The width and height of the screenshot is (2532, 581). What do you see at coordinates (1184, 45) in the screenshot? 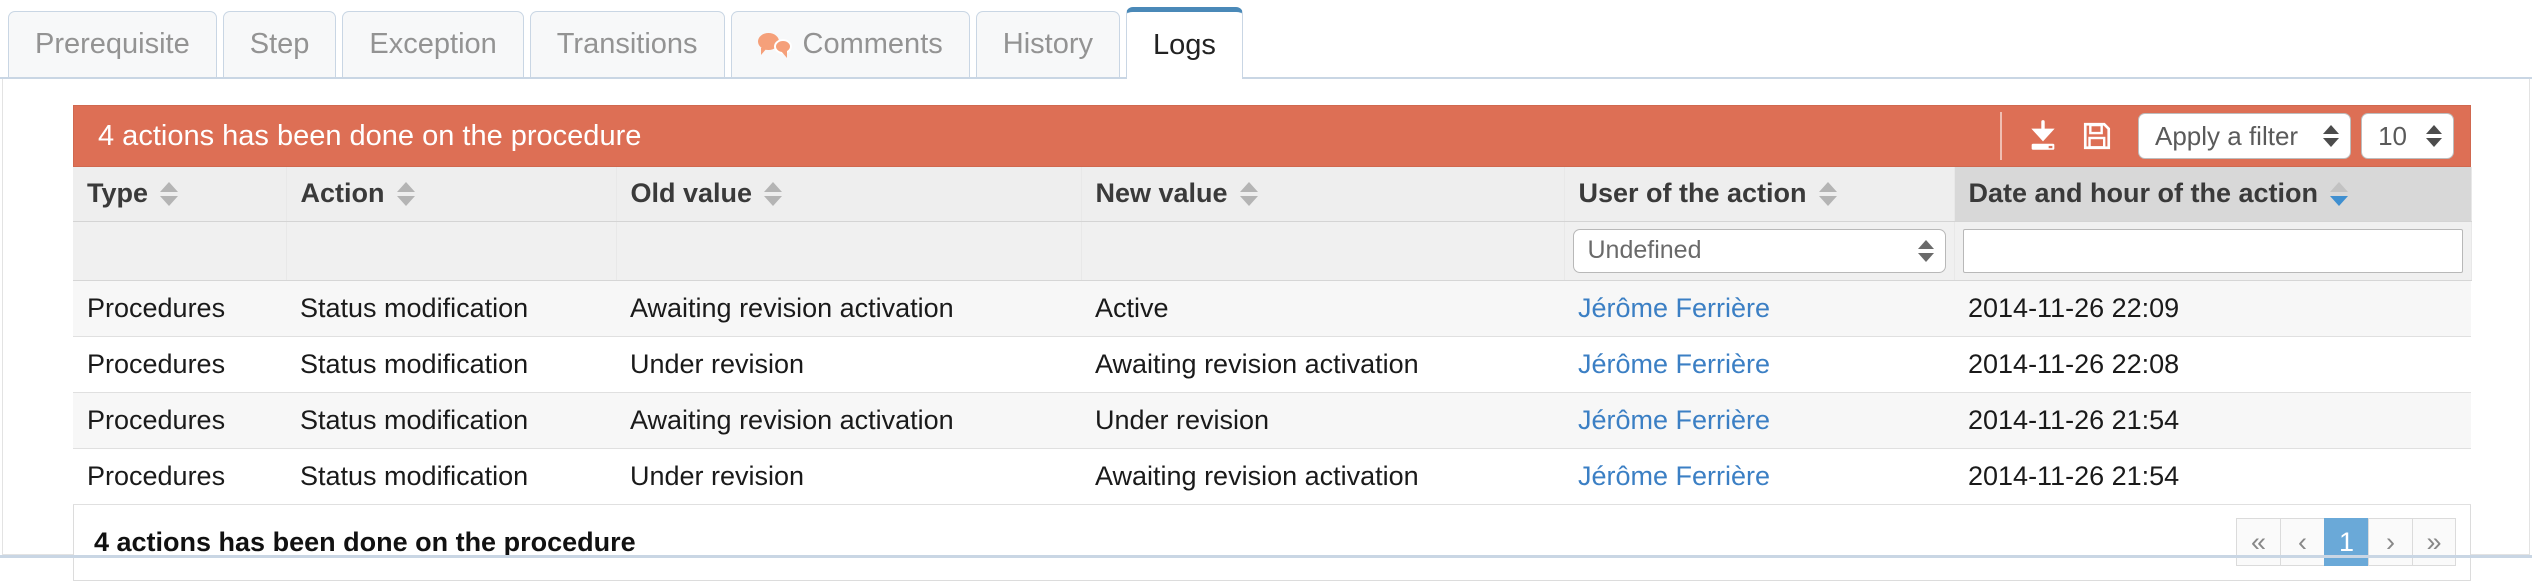
I see `tab-label: Logs` at bounding box center [1184, 45].